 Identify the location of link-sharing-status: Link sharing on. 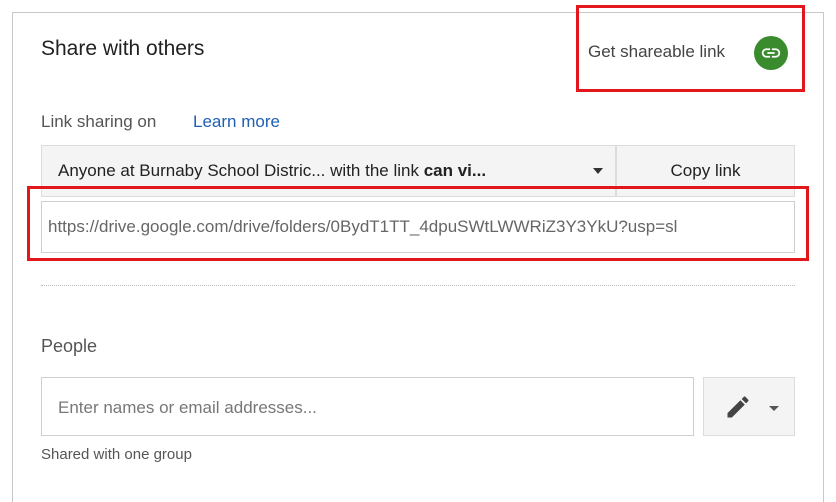
(99, 121).